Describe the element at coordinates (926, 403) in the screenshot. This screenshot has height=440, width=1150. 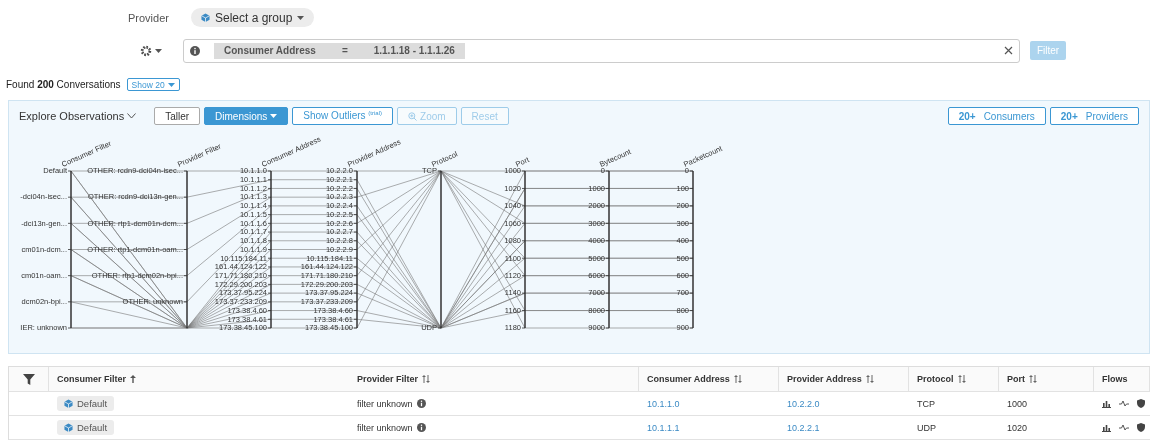
I see `table-cell: TCP` at that location.